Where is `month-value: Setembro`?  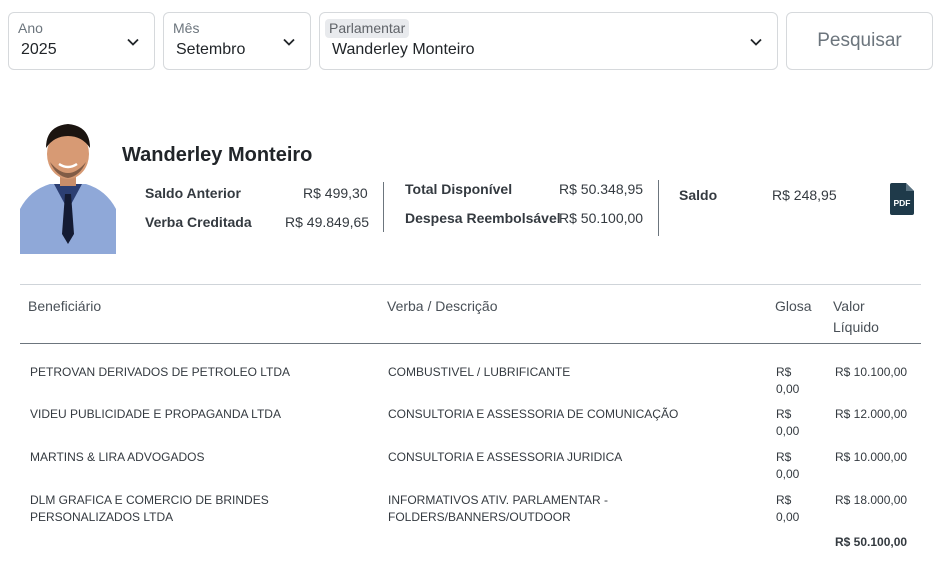 month-value: Setembro is located at coordinates (211, 49).